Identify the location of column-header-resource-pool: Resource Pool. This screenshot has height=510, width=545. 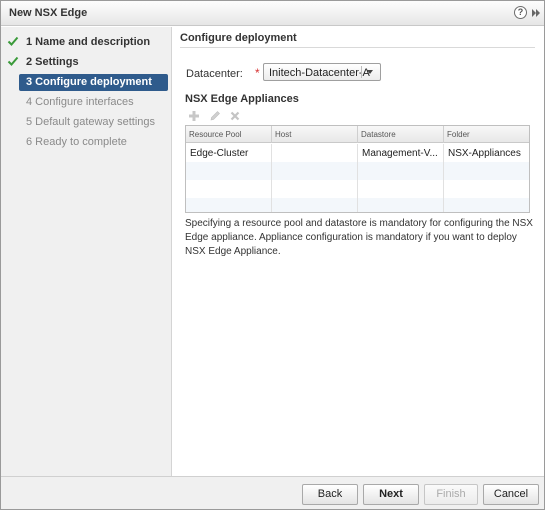
(229, 134).